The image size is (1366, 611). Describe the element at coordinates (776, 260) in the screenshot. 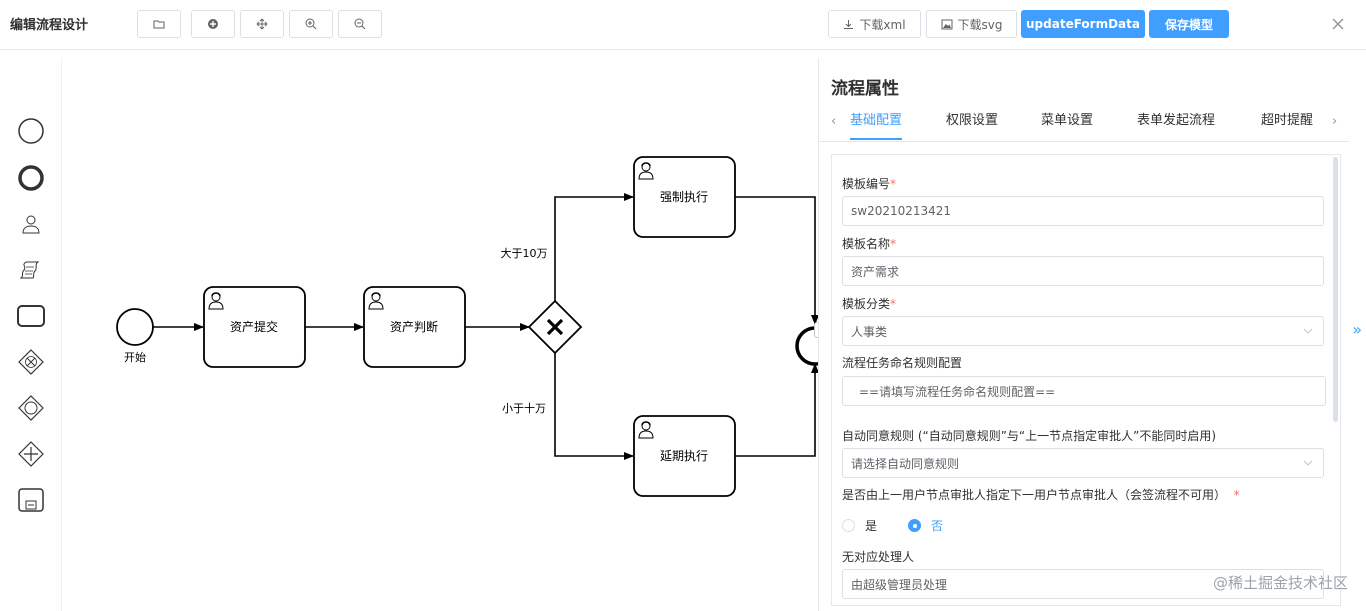

I see `flow-force-end` at that location.